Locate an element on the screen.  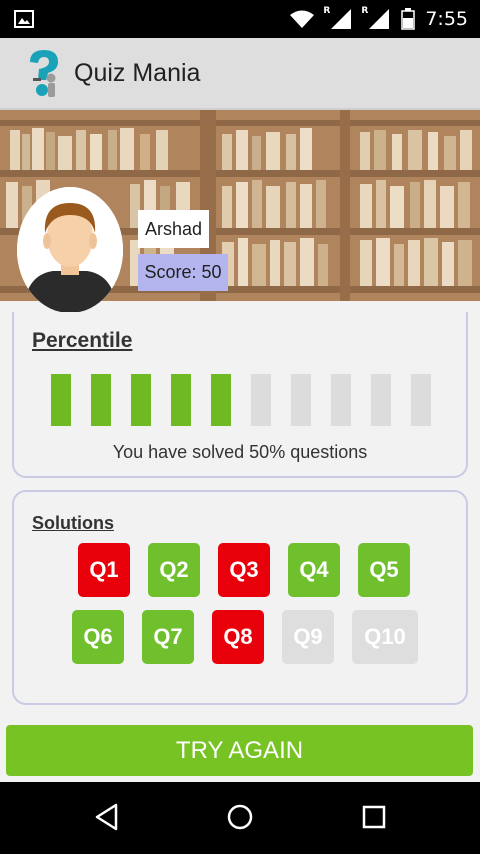
question-button-q3: Q3 is located at coordinates (244, 570).